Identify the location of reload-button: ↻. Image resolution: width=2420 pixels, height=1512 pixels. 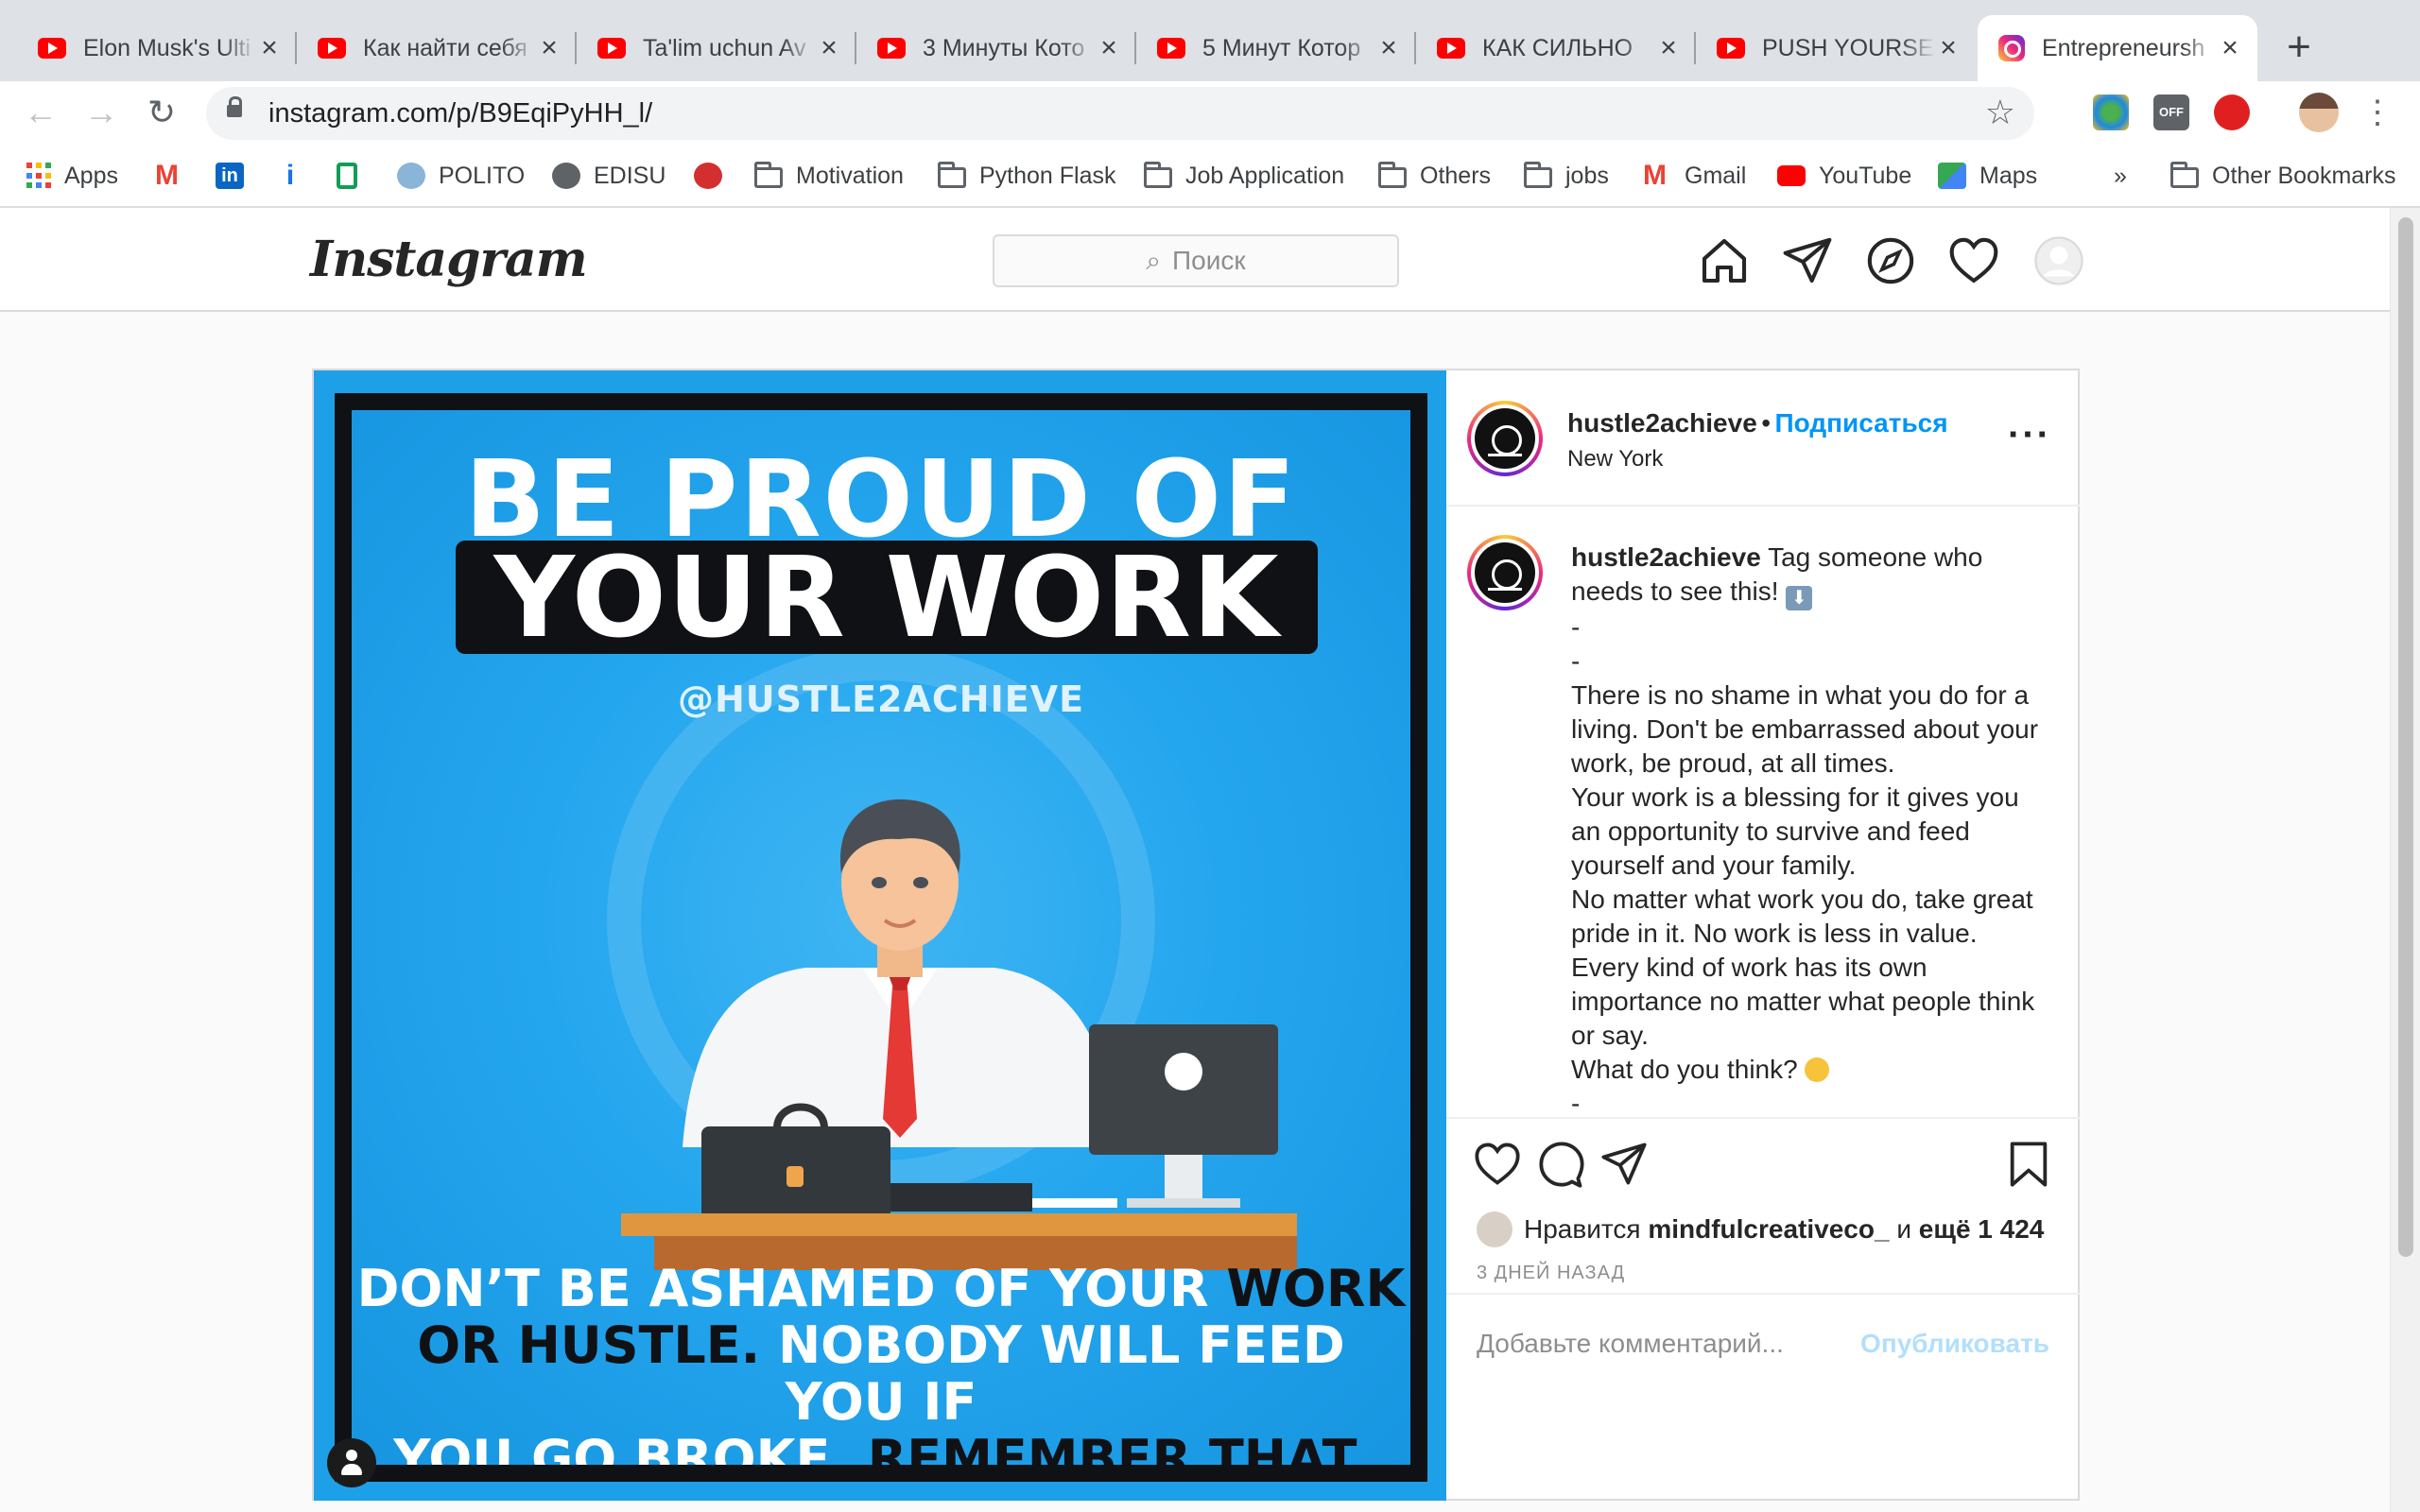
(161, 112).